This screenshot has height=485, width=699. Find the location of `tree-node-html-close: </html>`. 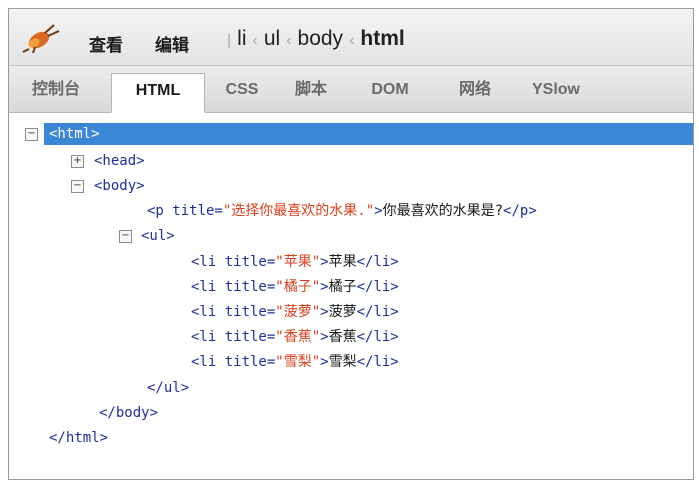

tree-node-html-close: </html> is located at coordinates (79, 438).